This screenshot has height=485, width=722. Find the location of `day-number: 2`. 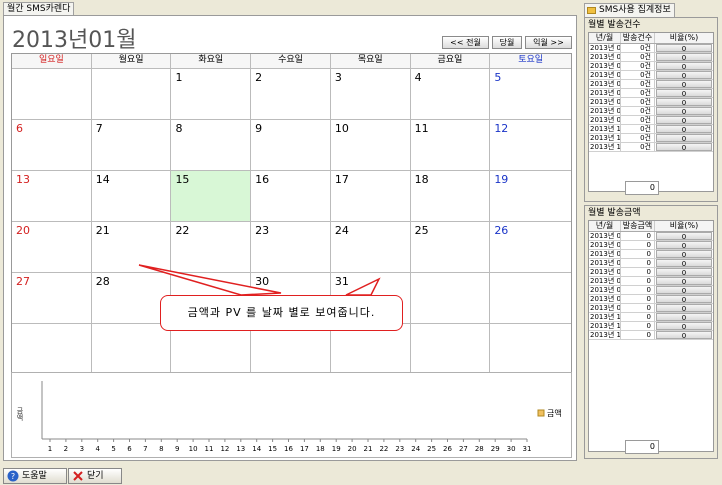

day-number: 2 is located at coordinates (259, 77).